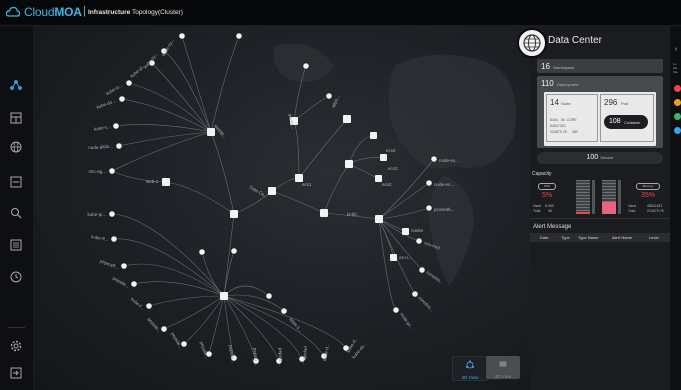  What do you see at coordinates (554, 120) in the screenshot?
I see `cpu-value: 6404` at bounding box center [554, 120].